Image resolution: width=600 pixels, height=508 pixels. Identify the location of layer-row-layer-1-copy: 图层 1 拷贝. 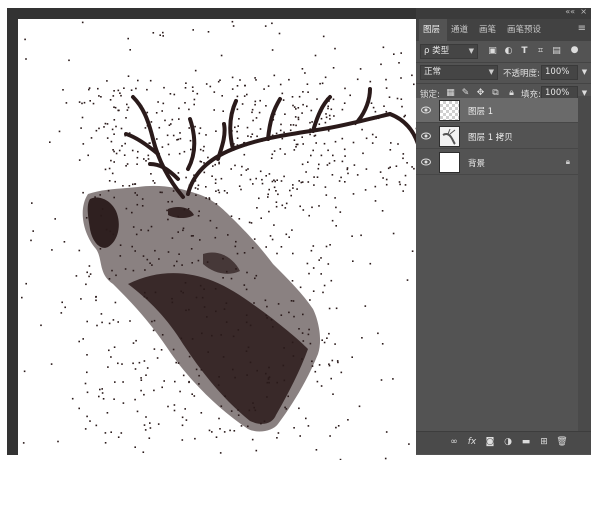
(497, 136).